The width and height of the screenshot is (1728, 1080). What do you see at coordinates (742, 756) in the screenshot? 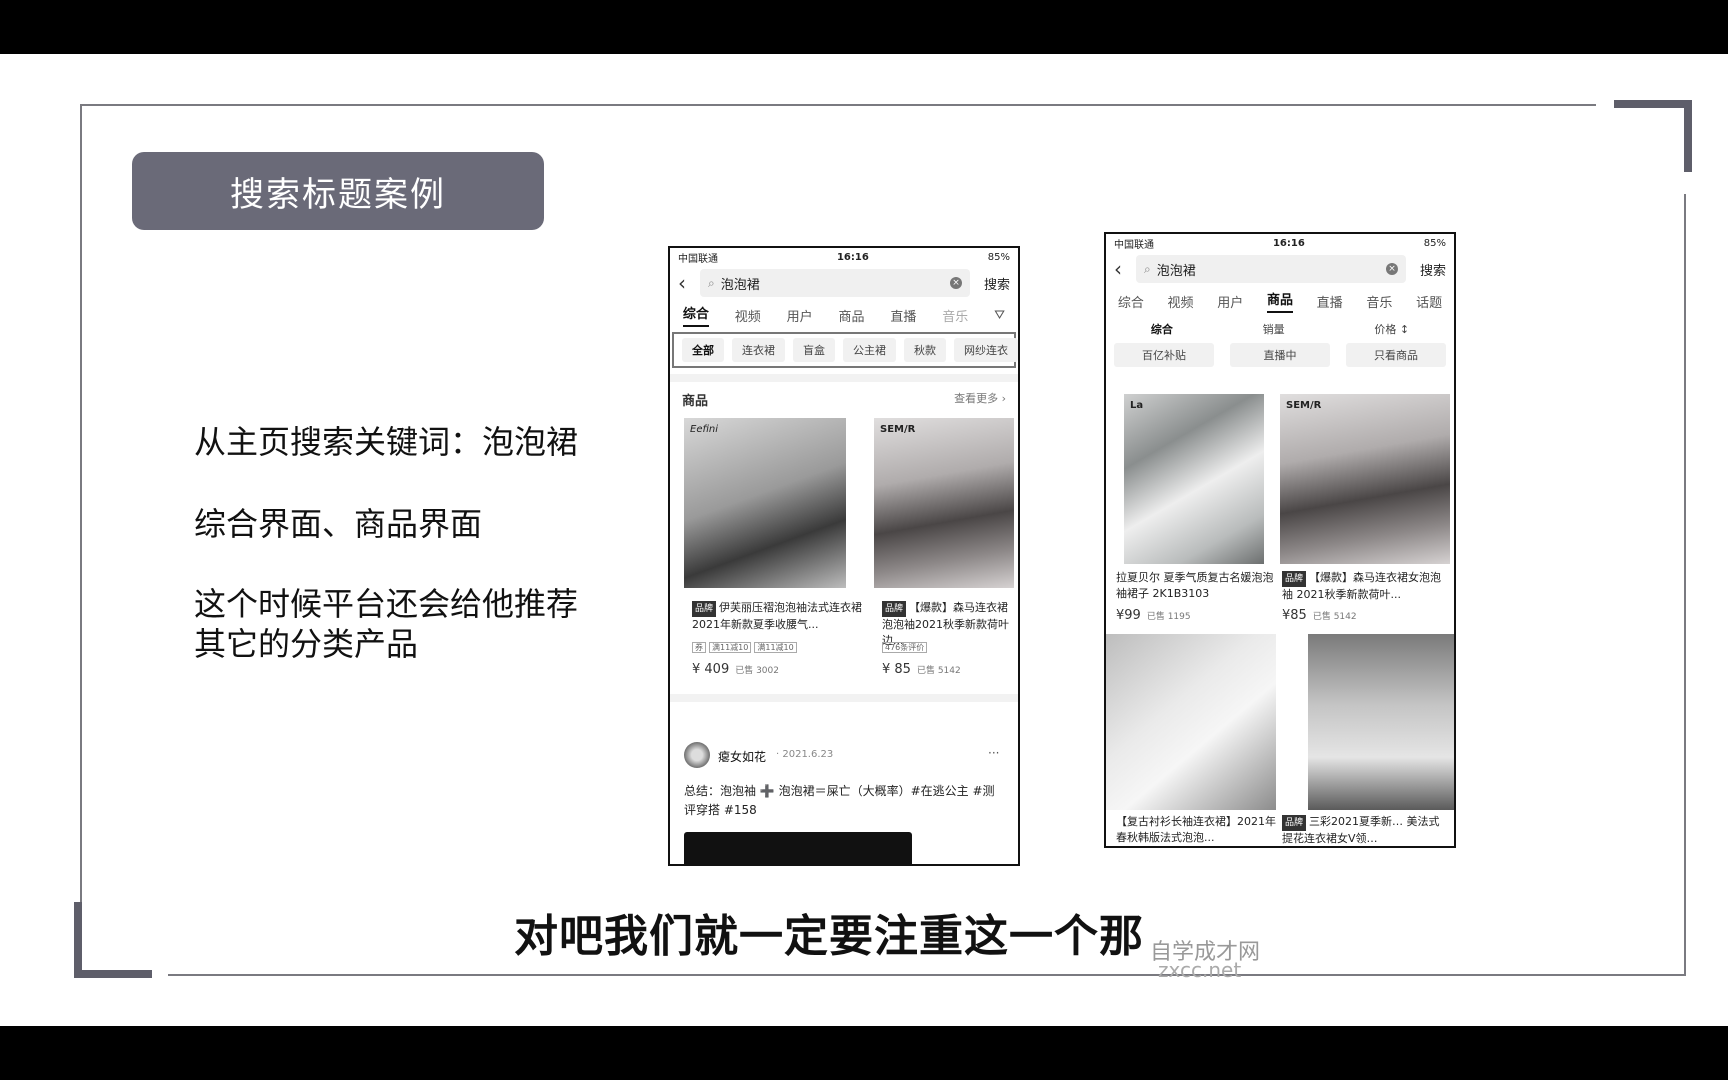
I see `post-author: 瘪女如花` at bounding box center [742, 756].